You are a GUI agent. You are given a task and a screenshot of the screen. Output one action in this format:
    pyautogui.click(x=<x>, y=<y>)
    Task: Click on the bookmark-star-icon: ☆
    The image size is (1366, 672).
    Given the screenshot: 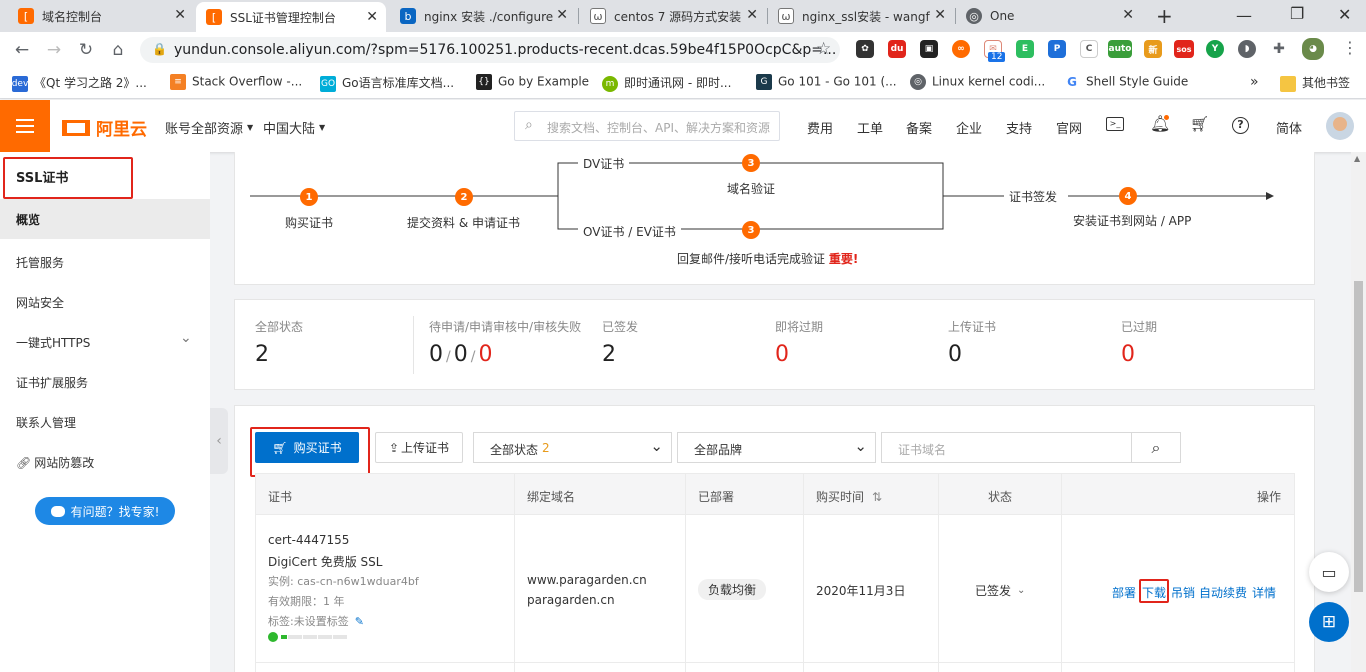 What is the action you would take?
    pyautogui.click(x=823, y=49)
    